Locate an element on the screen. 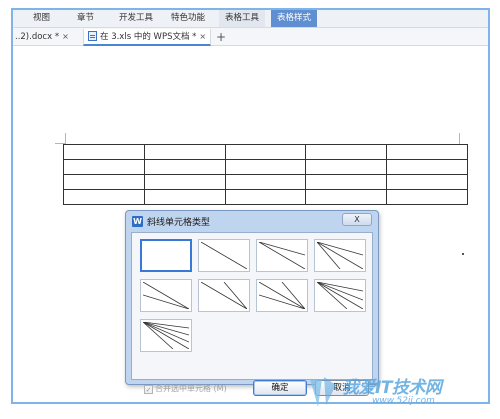 The image size is (500, 419). document-tab-bar: ..2).docx * × 在 3.xls 中的 WPS文档 * × is located at coordinates (250, 37).